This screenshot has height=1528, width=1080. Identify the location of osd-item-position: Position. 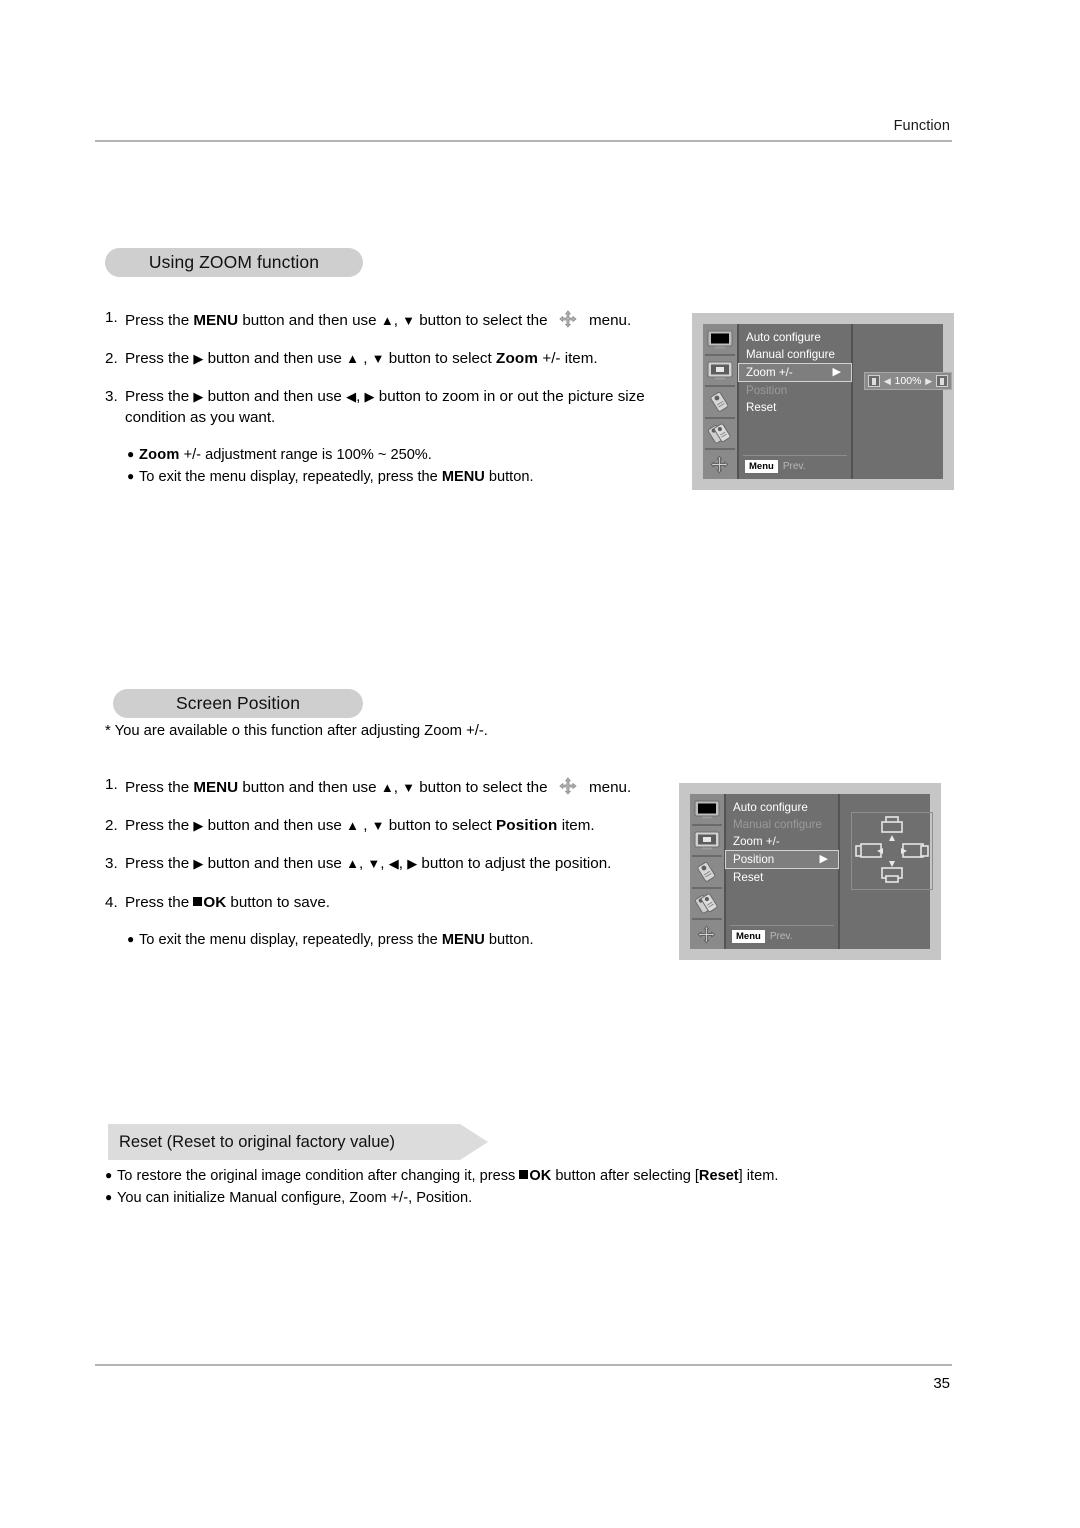
(795, 390).